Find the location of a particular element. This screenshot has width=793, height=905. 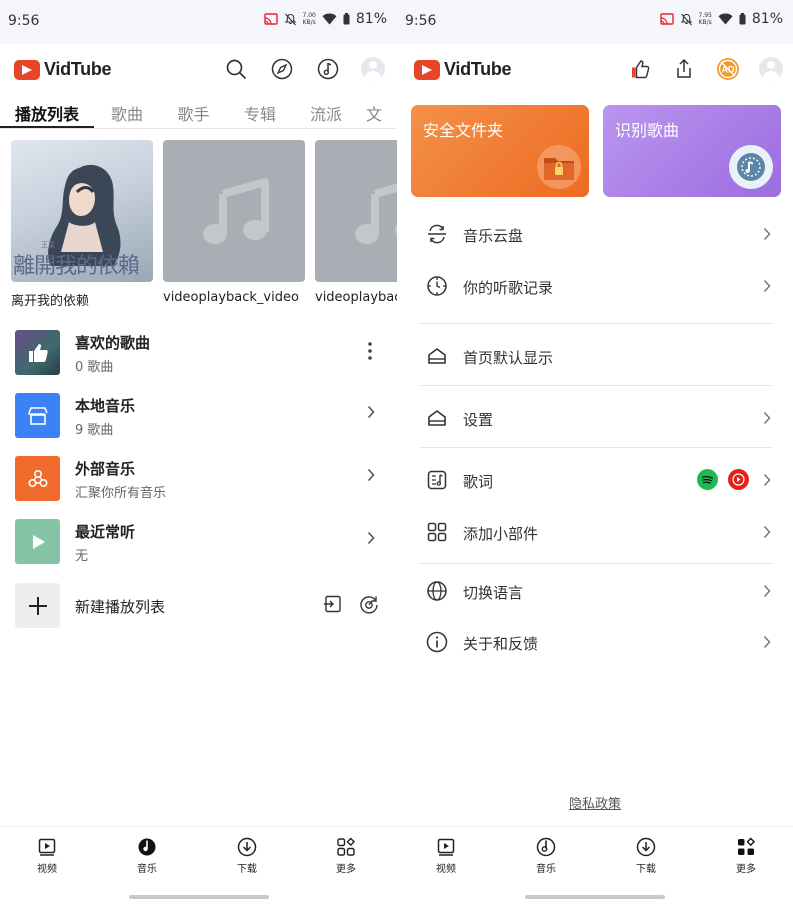

lyrics-icon is located at coordinates (437, 480).